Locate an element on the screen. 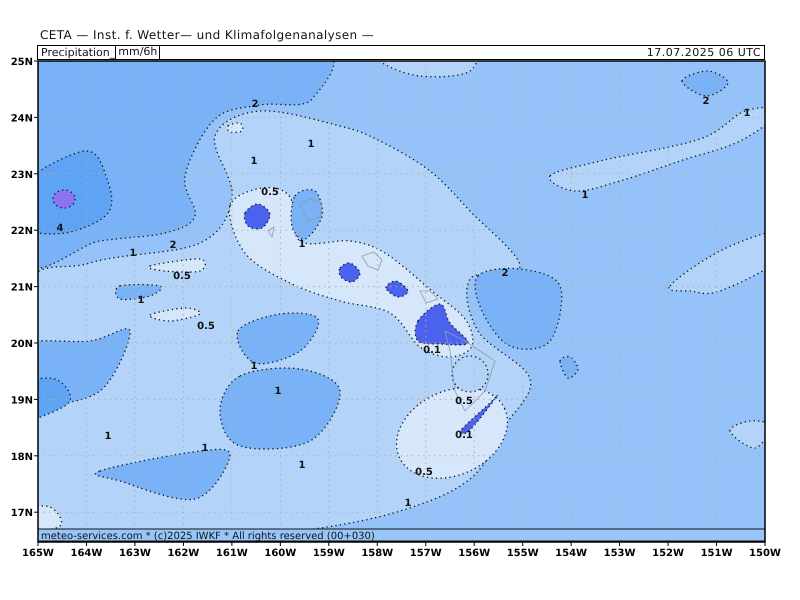  longitude-label: 155W is located at coordinates (522, 553).